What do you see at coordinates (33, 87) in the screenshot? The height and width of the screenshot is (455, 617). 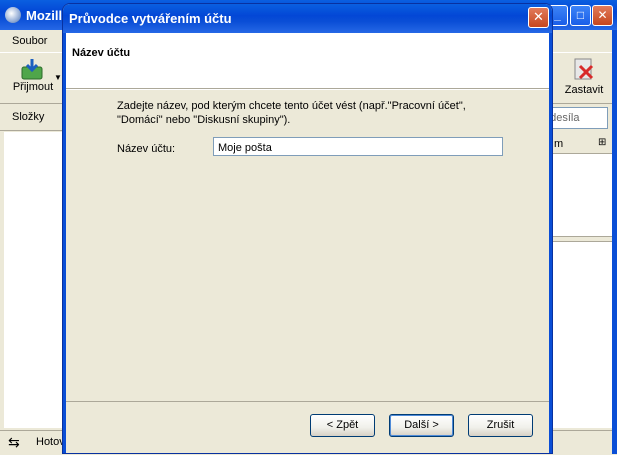 I see `receive-label: Přijmout` at bounding box center [33, 87].